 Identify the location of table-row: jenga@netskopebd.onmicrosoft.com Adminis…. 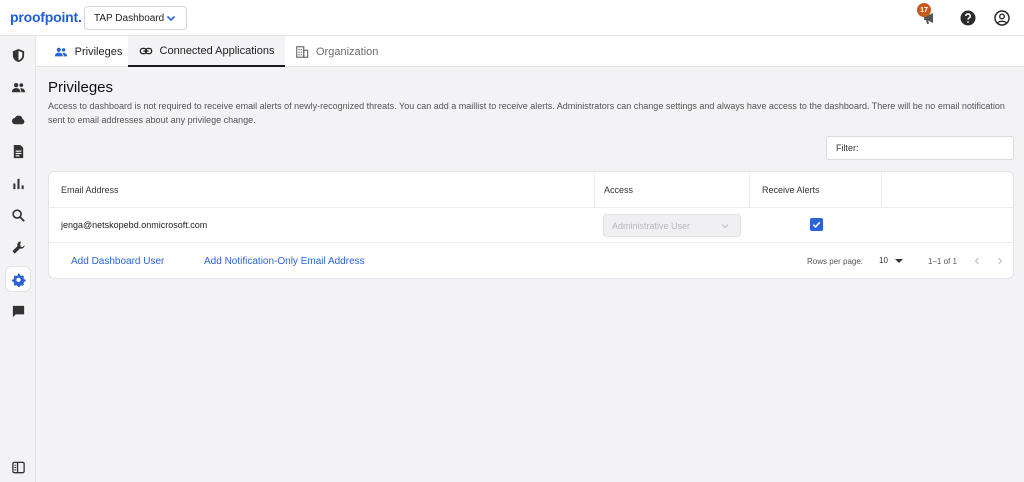
(531, 225).